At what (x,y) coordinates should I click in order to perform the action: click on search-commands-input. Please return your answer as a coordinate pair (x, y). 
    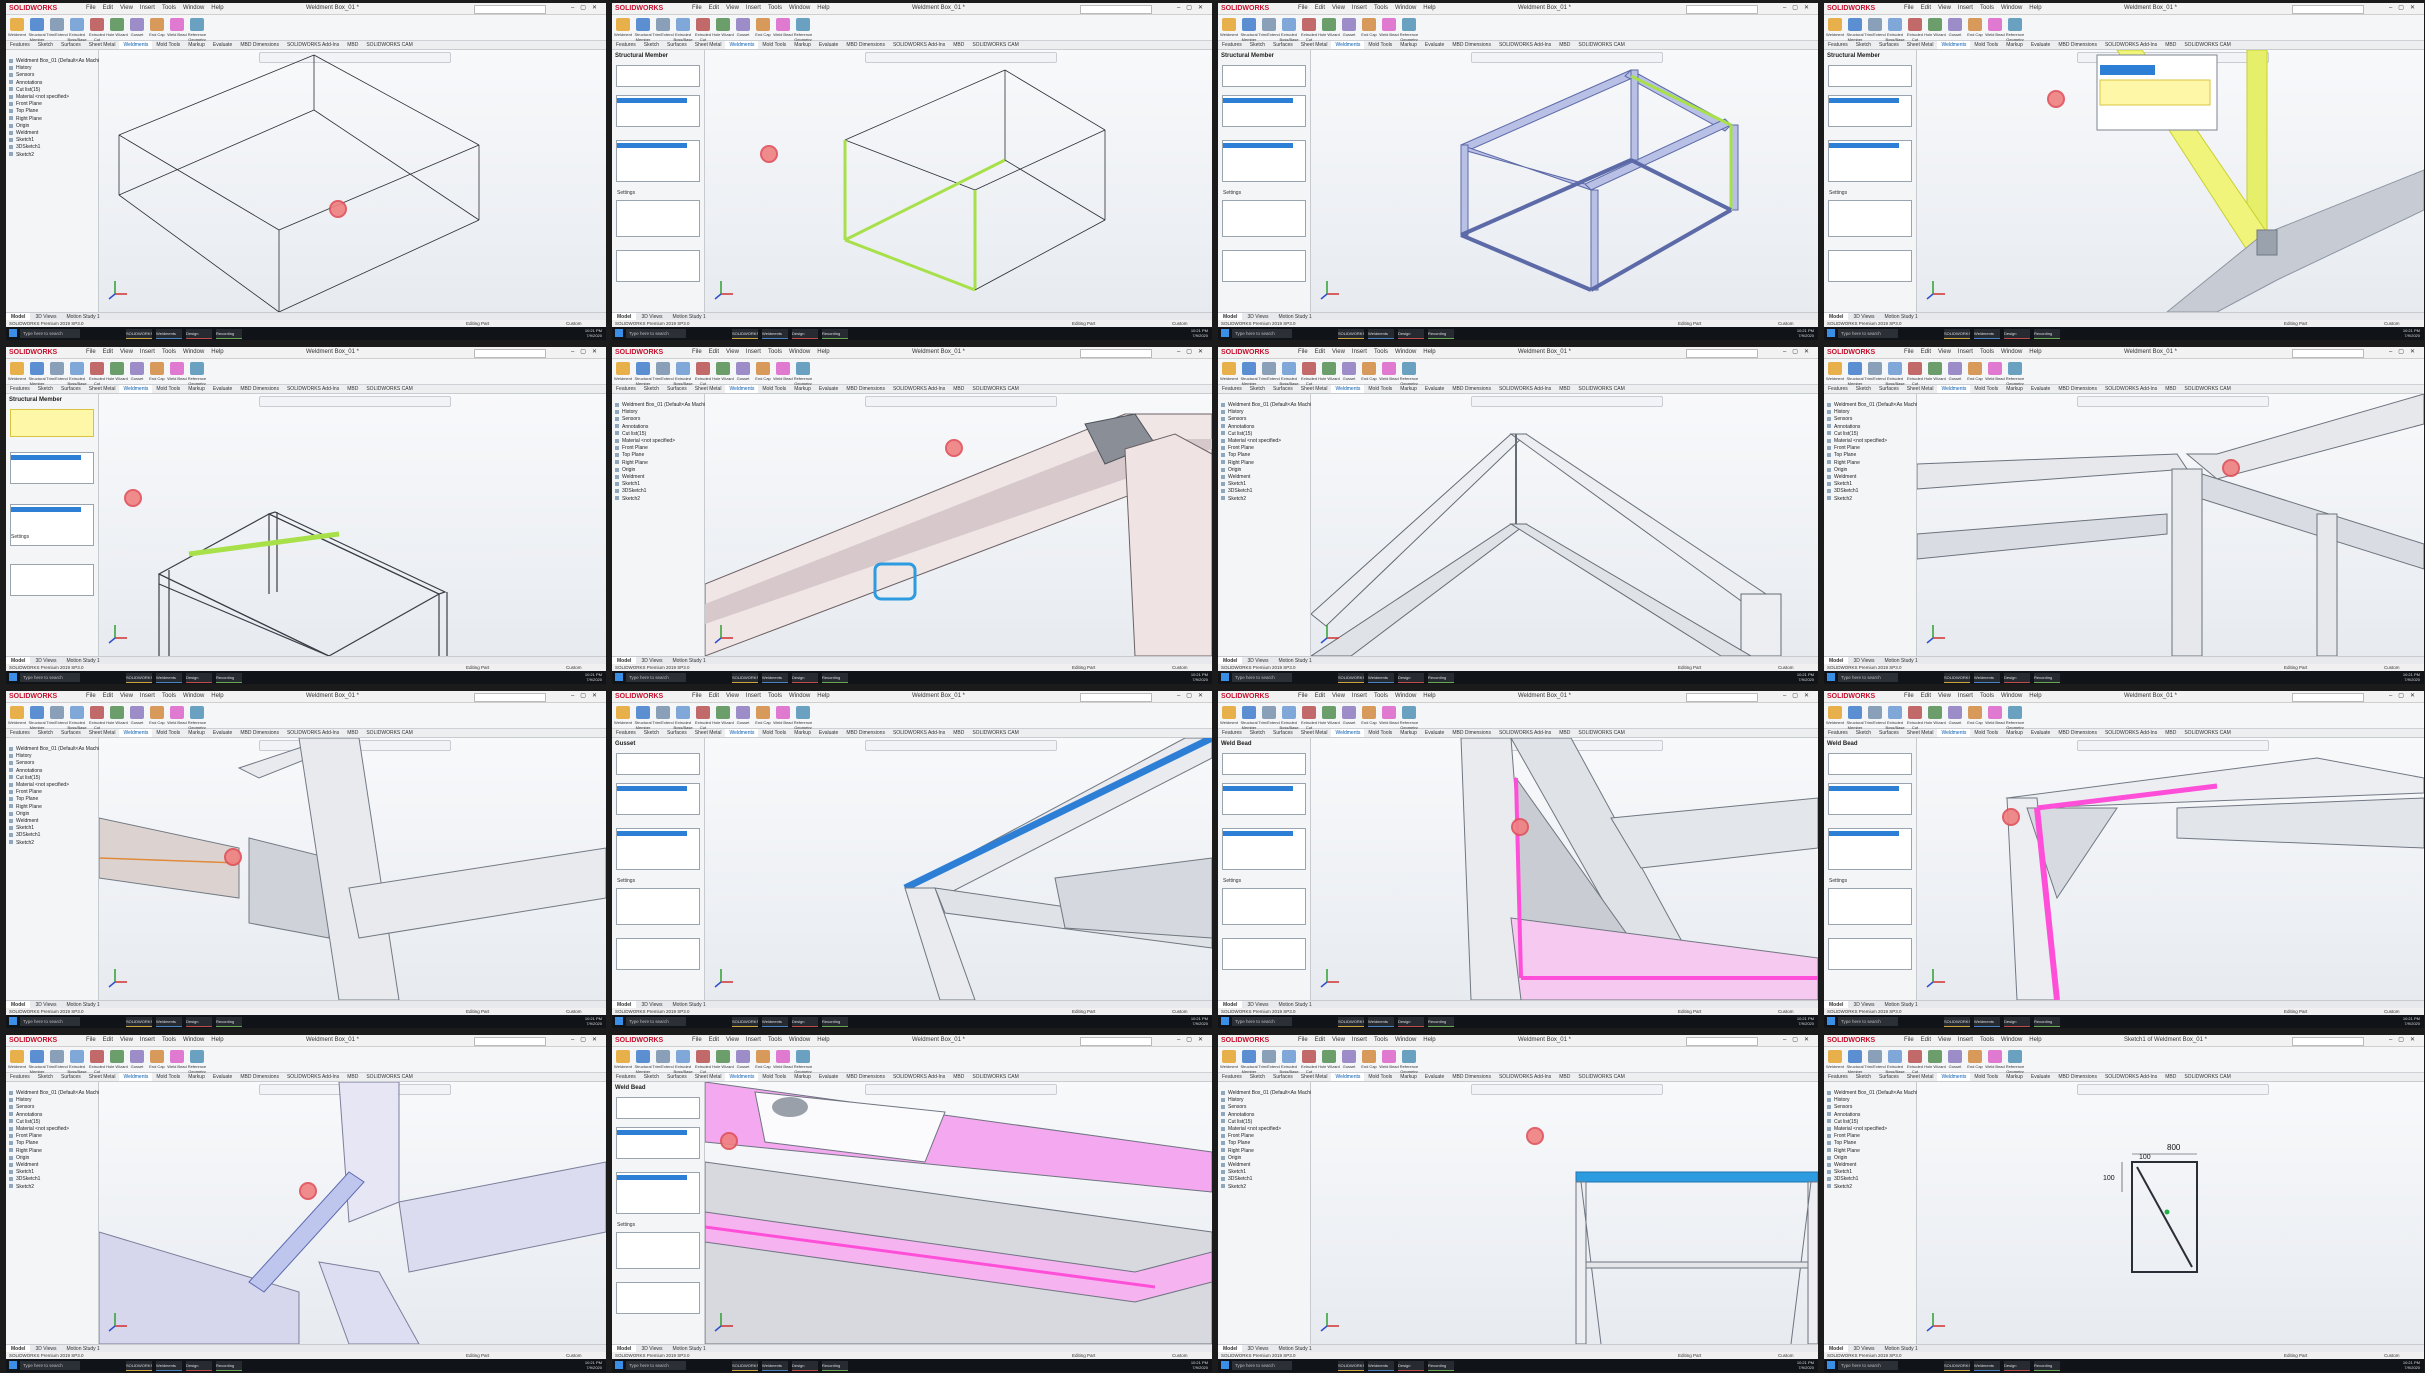
    Looking at the image, I should click on (510, 9).